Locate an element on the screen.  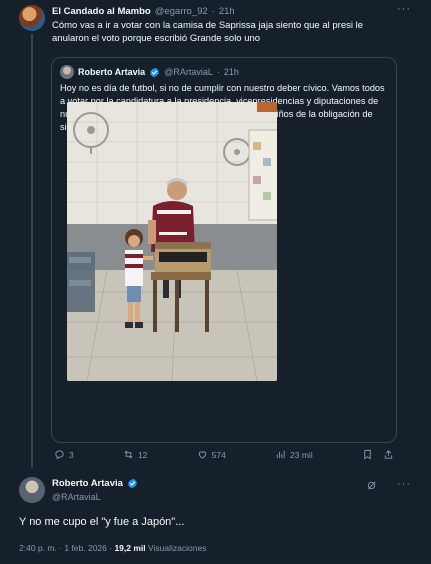
reply-action-bar: 3 12 574 23 mil is located at coordinates (224, 454).